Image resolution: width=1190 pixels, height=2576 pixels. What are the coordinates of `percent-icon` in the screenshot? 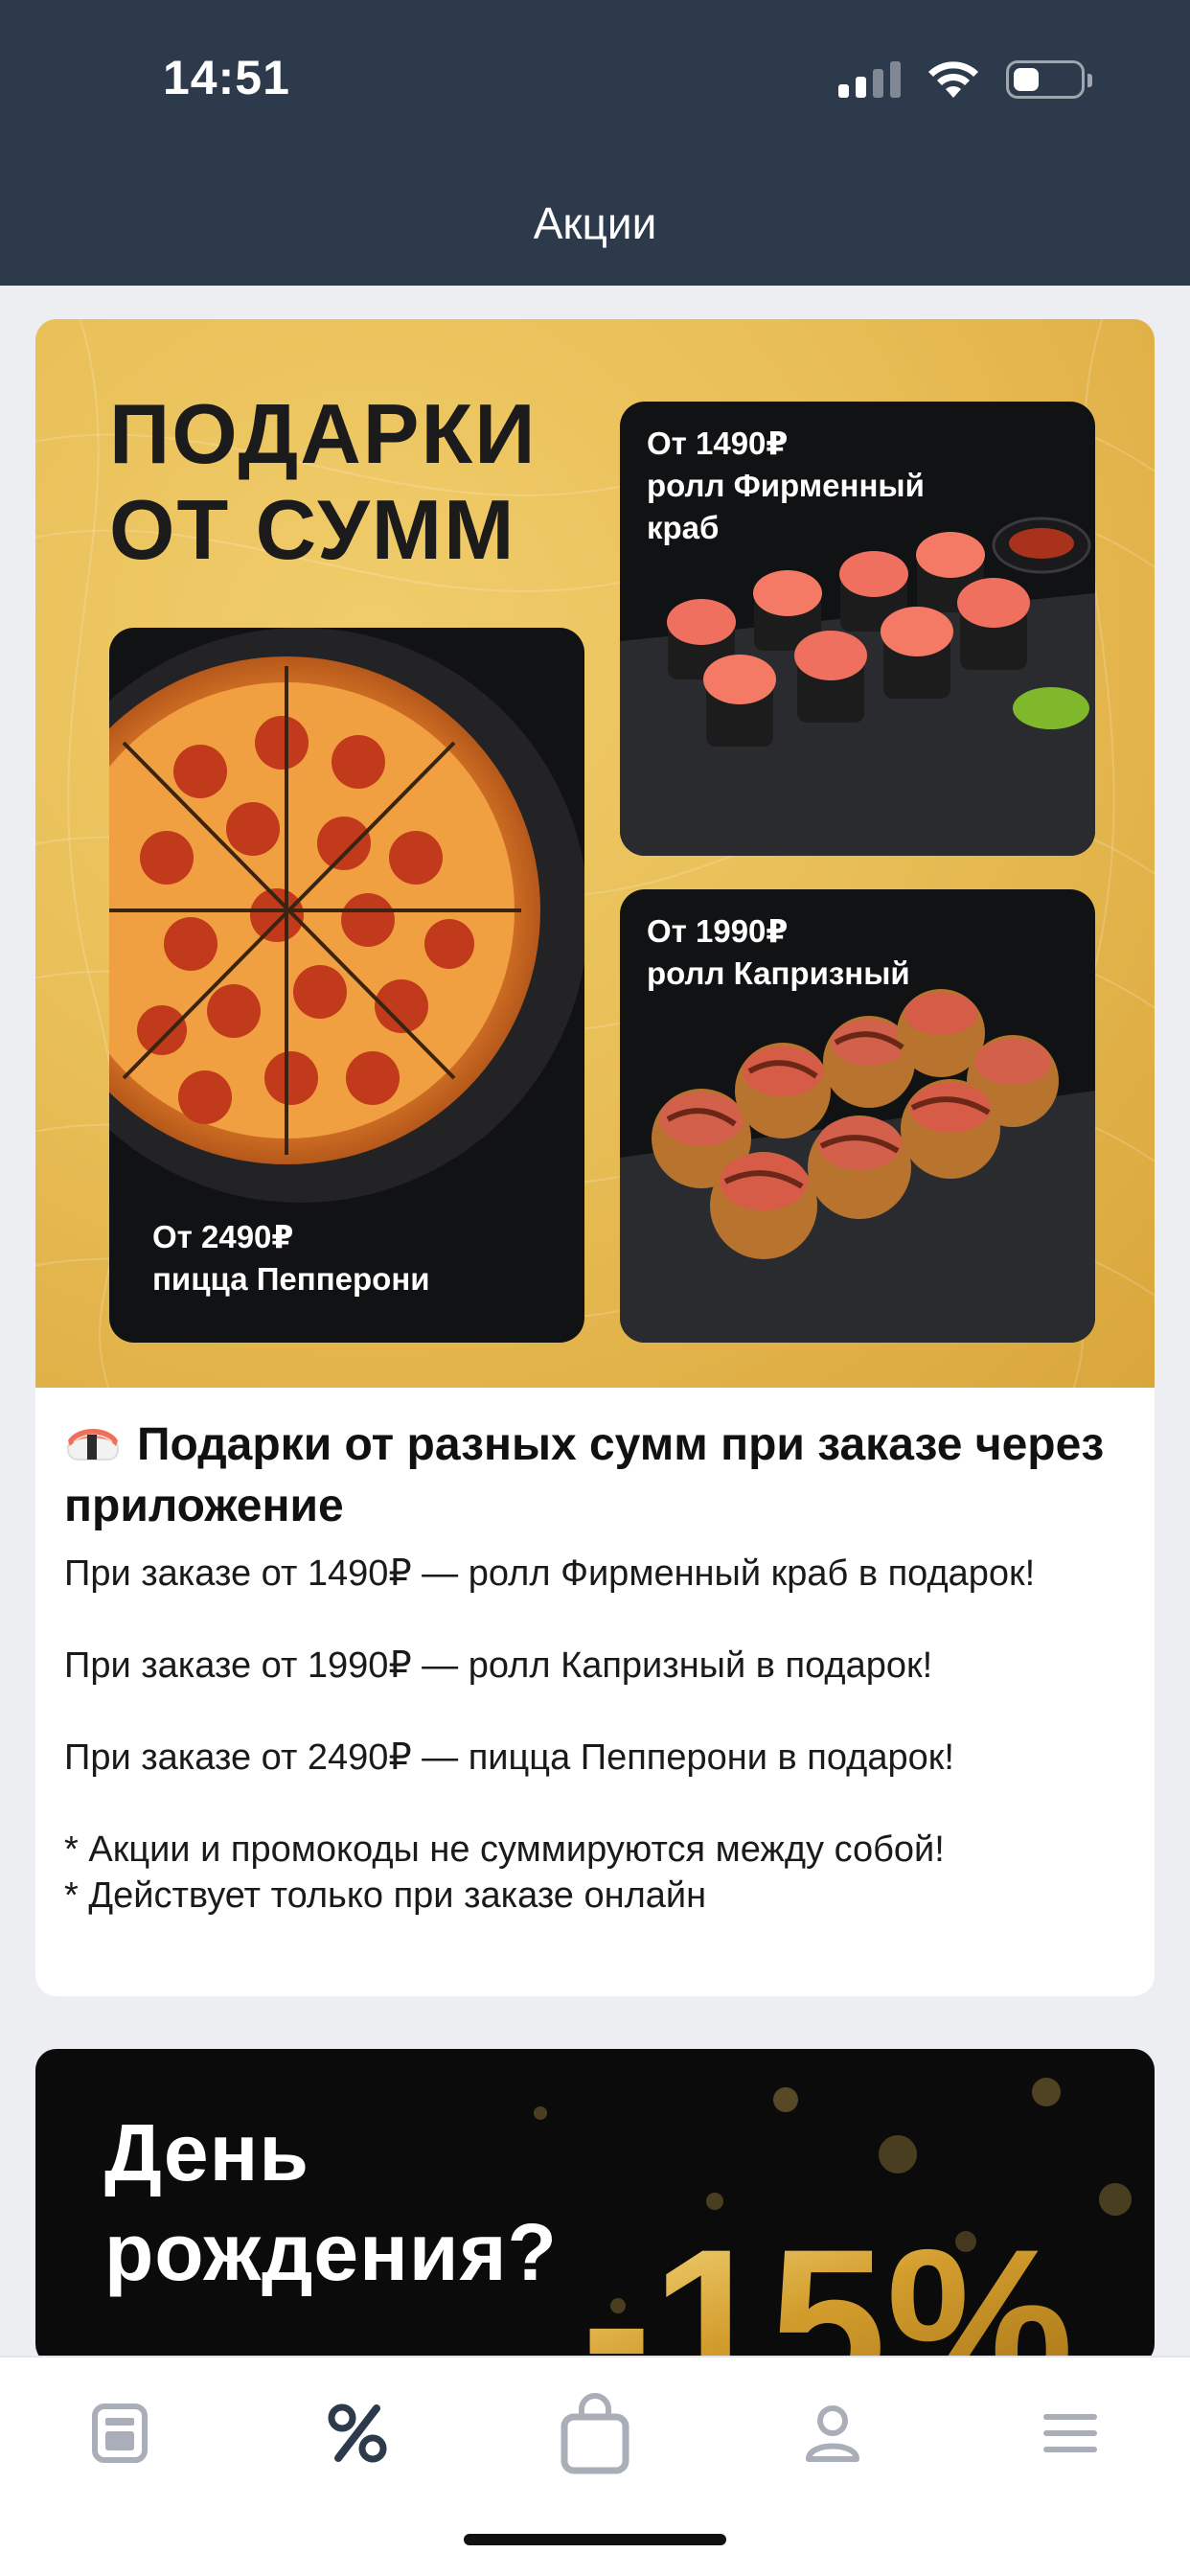 It's located at (358, 2433).